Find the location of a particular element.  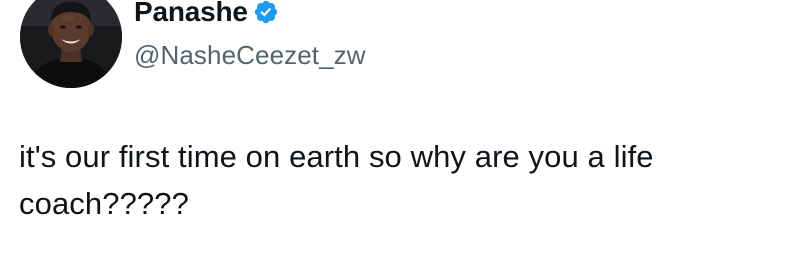

author-name-row: Panashe is located at coordinates (206, 16).